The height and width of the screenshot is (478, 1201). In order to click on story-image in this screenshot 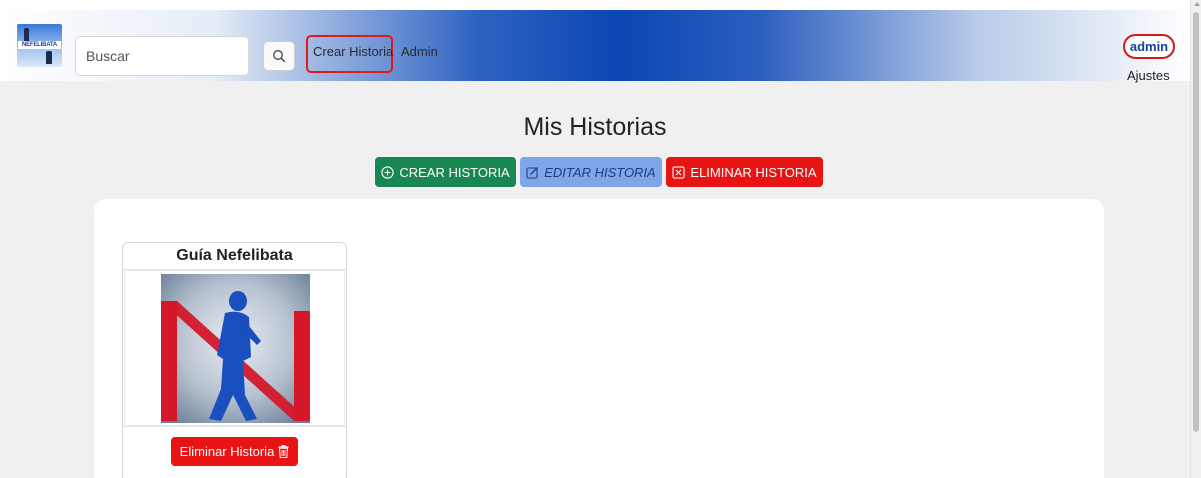, I will do `click(234, 348)`.